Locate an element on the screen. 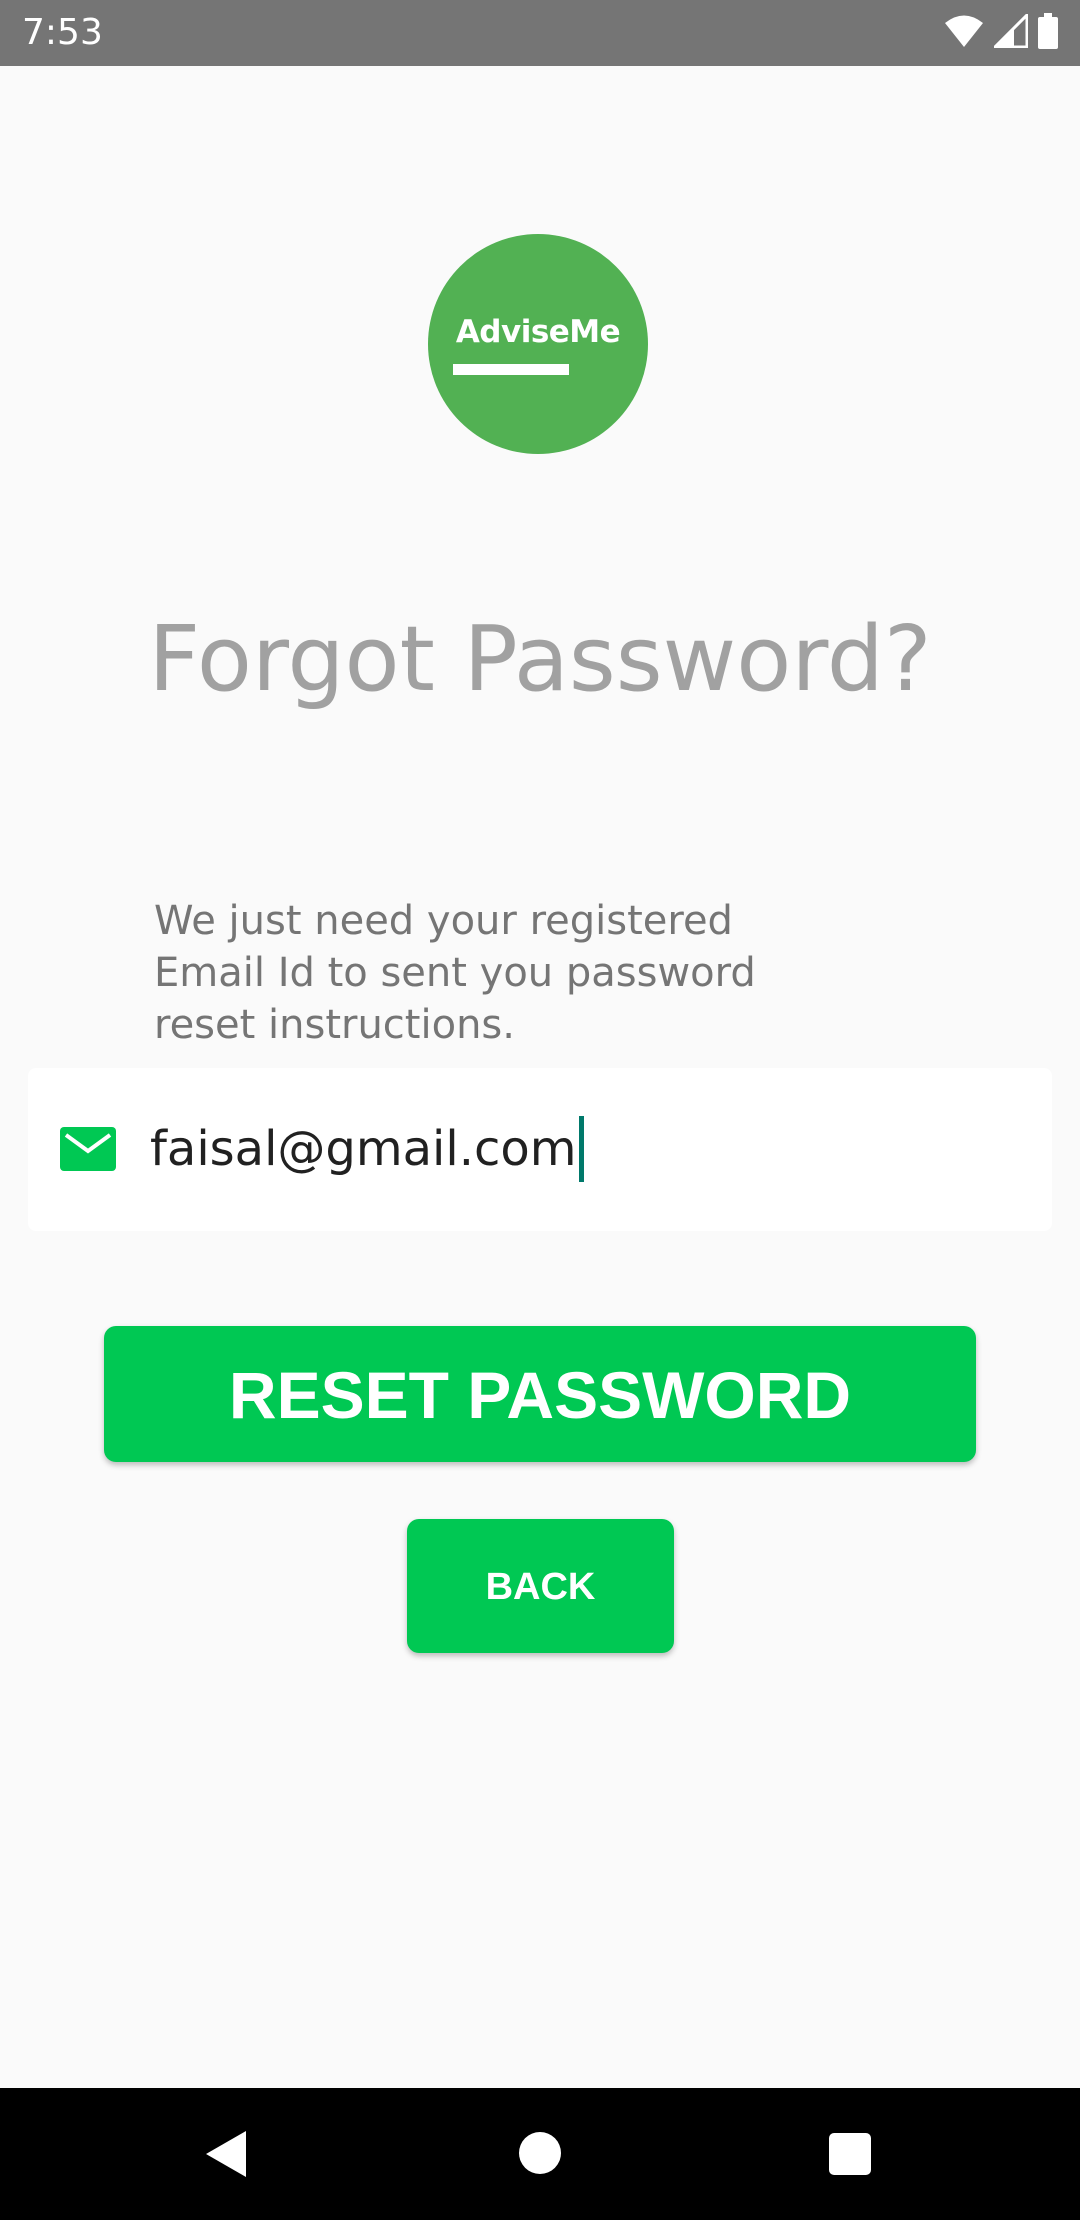 This screenshot has width=1080, height=2220. email-field: faisal@gmail.com is located at coordinates (367, 1149).